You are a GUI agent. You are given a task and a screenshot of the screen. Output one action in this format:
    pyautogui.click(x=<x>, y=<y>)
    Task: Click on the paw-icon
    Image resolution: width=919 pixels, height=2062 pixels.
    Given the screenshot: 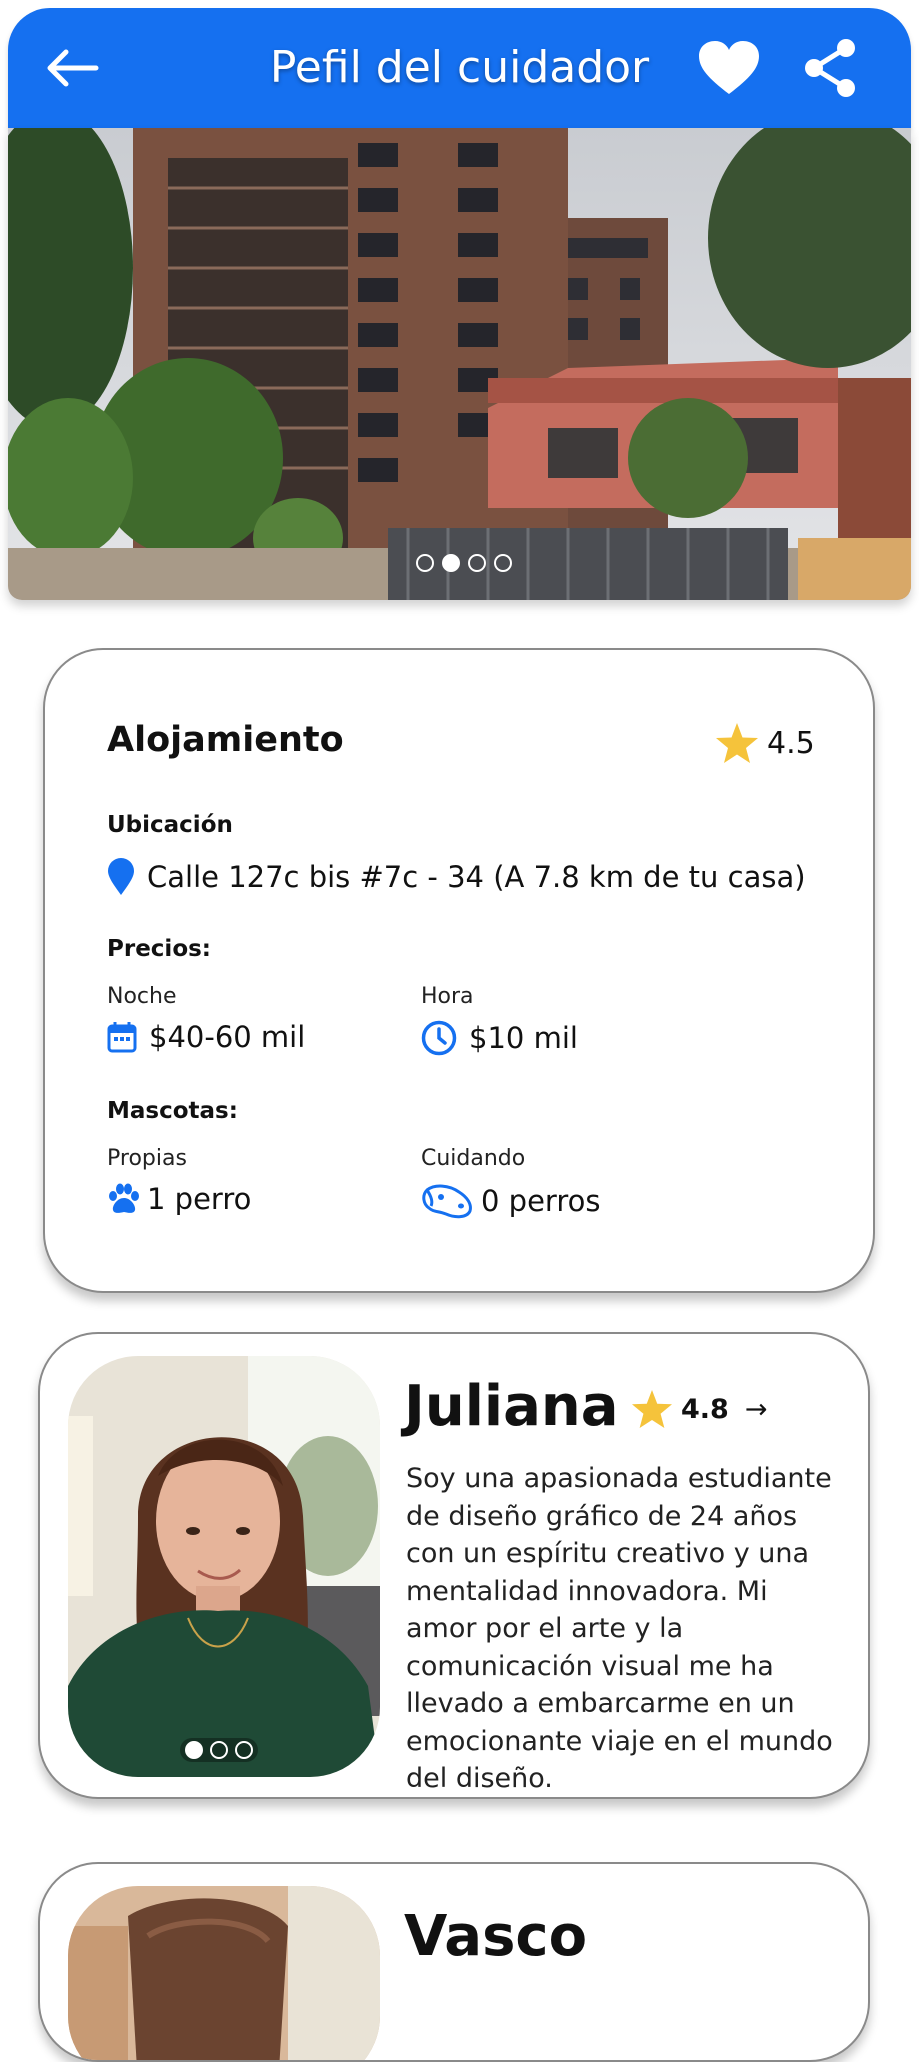 What is the action you would take?
    pyautogui.click(x=124, y=1198)
    